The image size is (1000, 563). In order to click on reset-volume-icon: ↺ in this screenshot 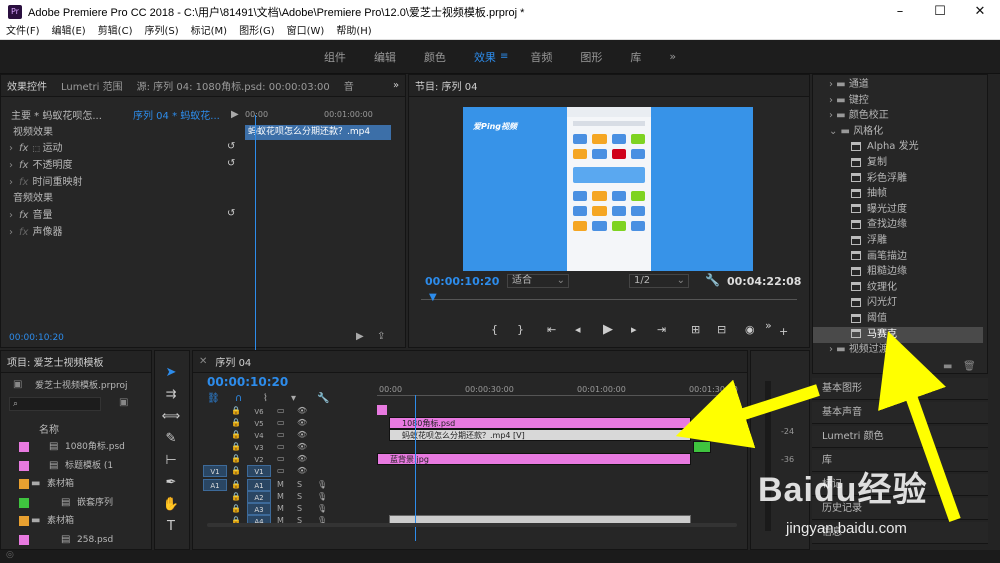, I will do `click(231, 213)`.